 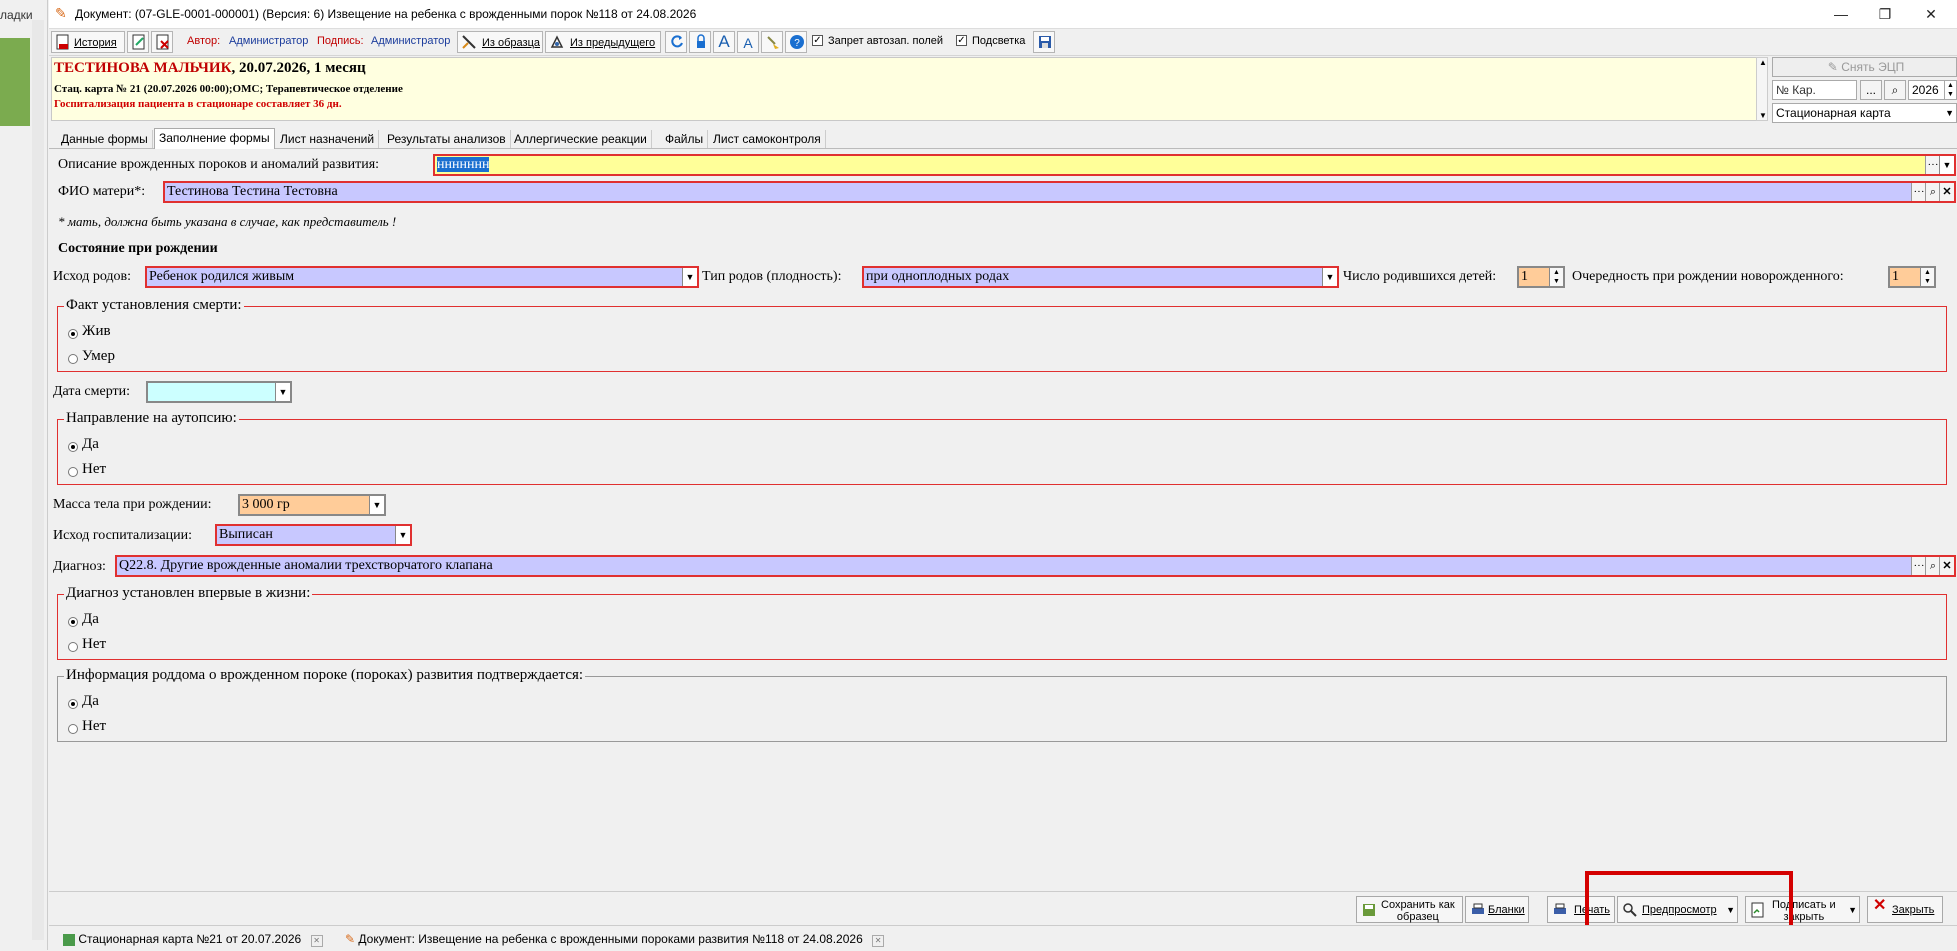 I want to click on first-time-no-radio, so click(x=73, y=647).